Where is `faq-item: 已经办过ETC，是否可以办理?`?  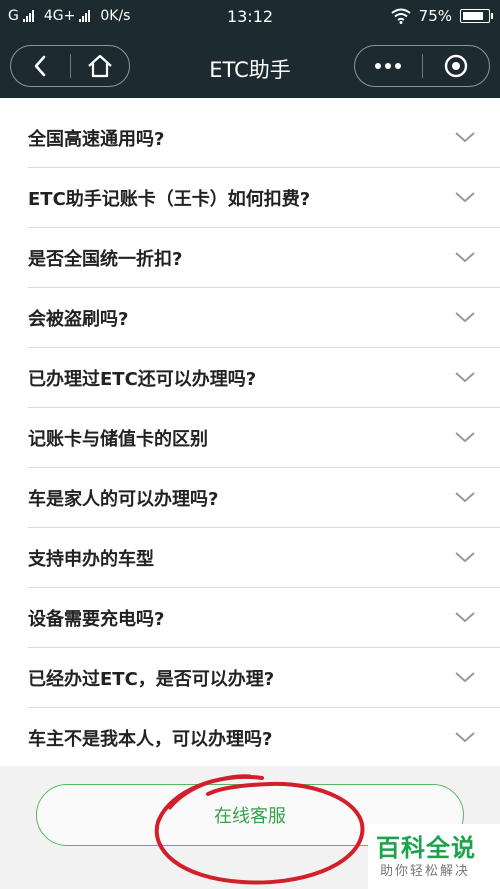
faq-item: 已经办过ETC，是否可以办理? is located at coordinates (250, 678).